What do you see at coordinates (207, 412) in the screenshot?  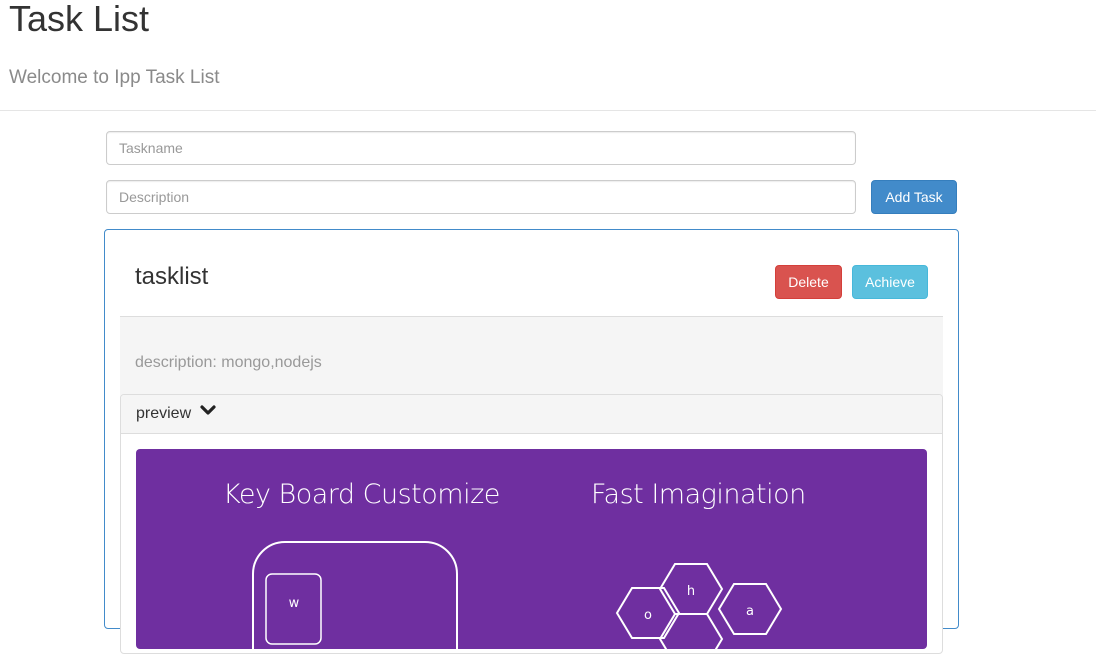 I see `chevron-down-icon` at bounding box center [207, 412].